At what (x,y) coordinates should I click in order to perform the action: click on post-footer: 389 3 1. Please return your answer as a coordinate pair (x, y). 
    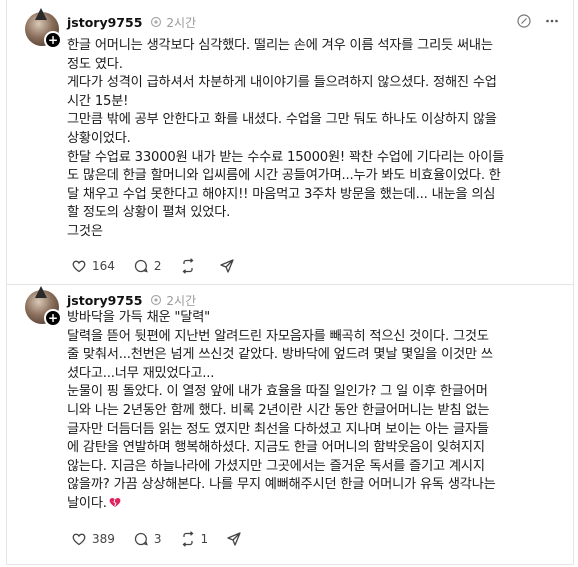
    Looking at the image, I should click on (159, 539).